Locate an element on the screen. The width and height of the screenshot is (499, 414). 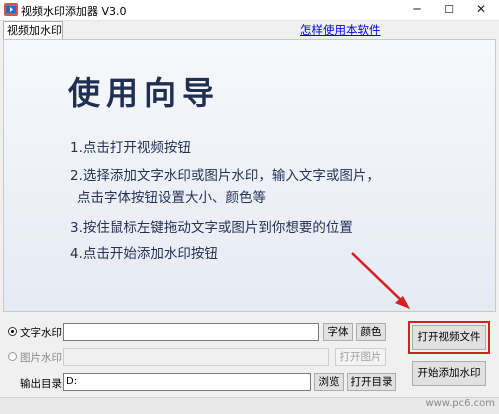
status-strip is located at coordinates (249, 405).